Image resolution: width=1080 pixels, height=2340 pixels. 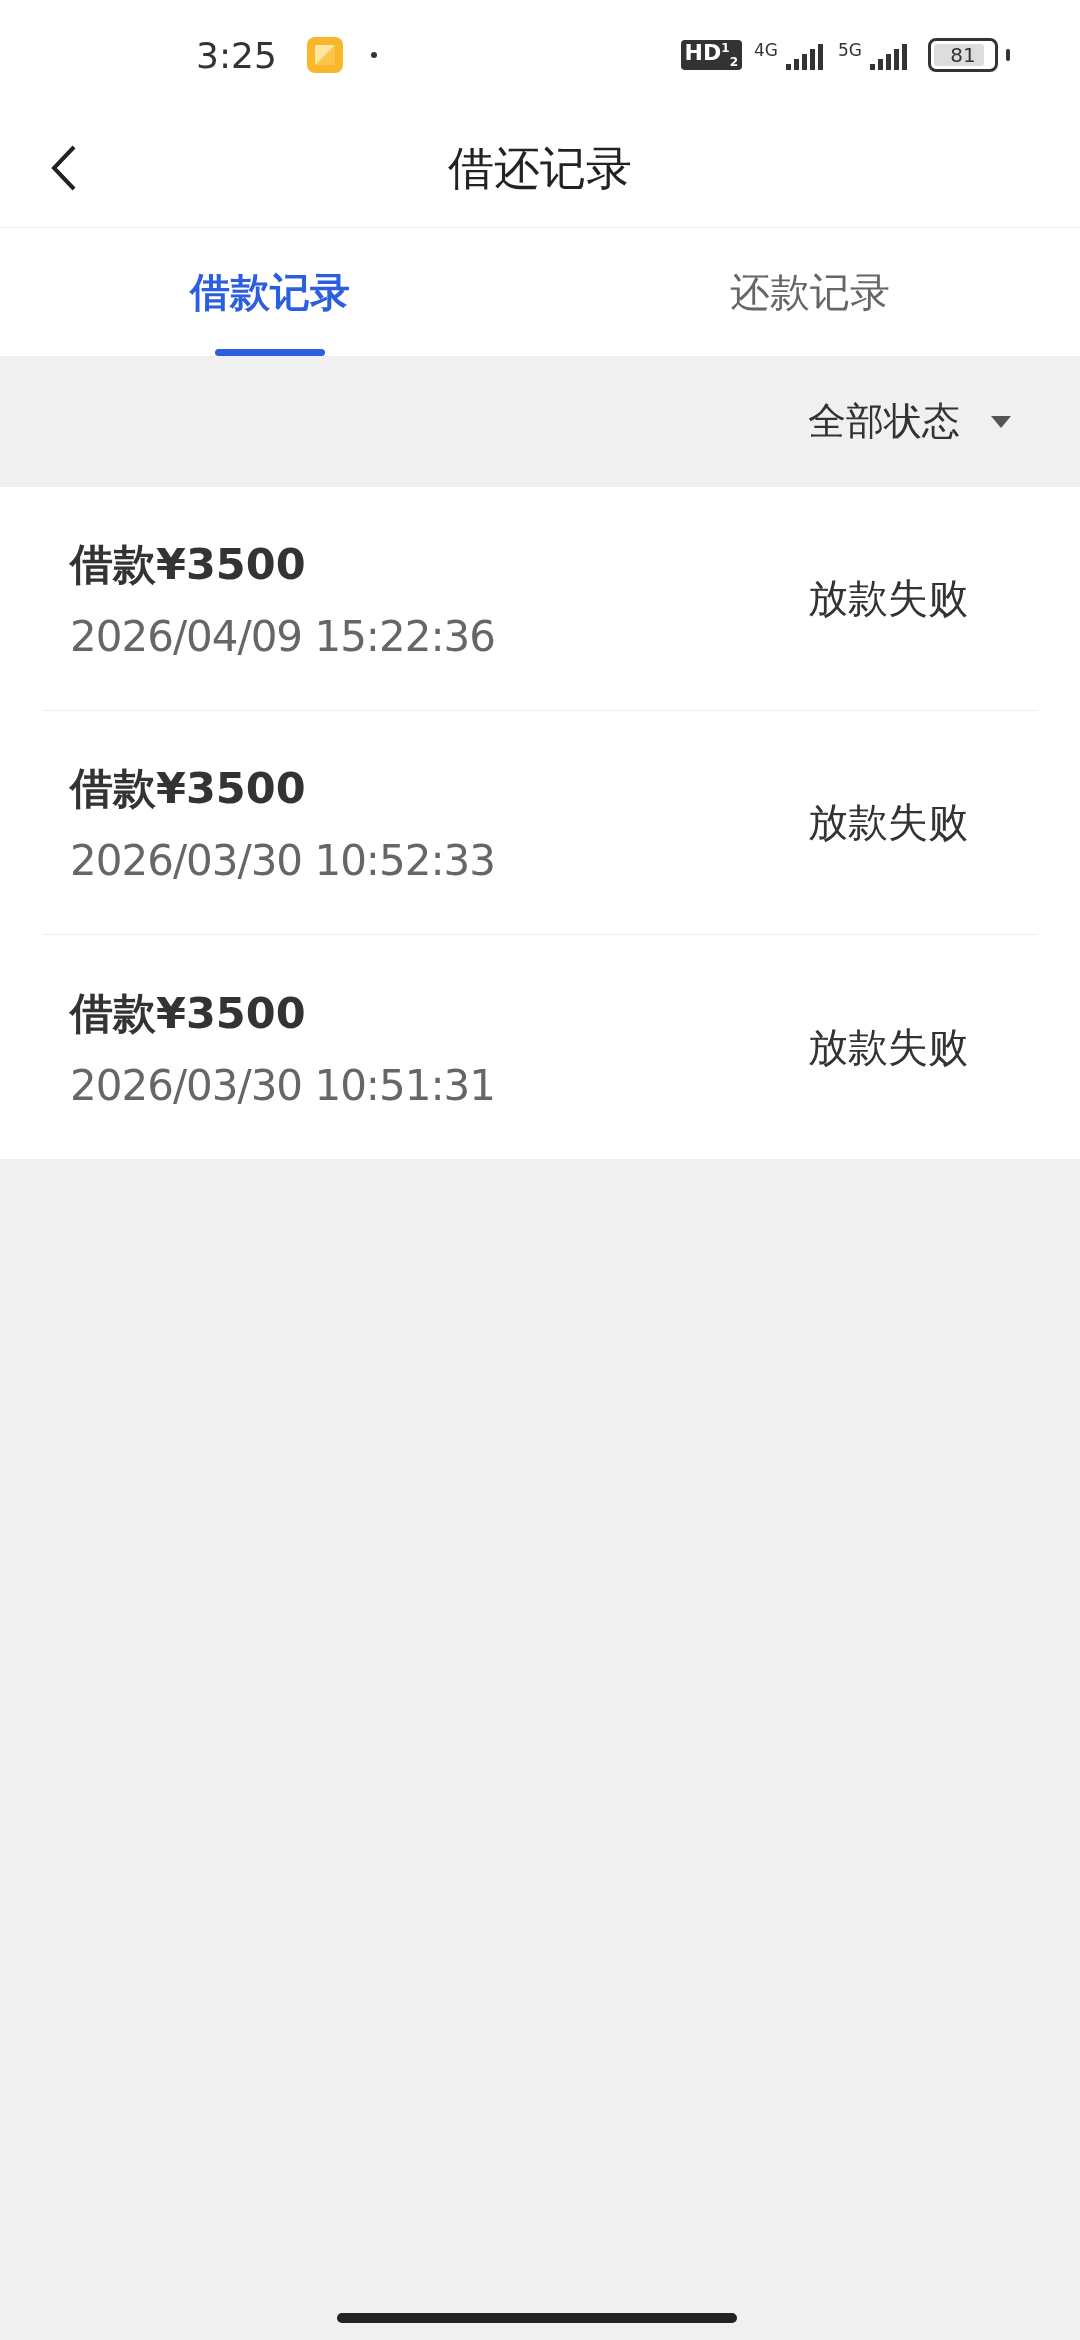 What do you see at coordinates (540, 1047) in the screenshot?
I see `loan-record-row: 借款¥3500 2026/03/30 10:51:31 放款失败` at bounding box center [540, 1047].